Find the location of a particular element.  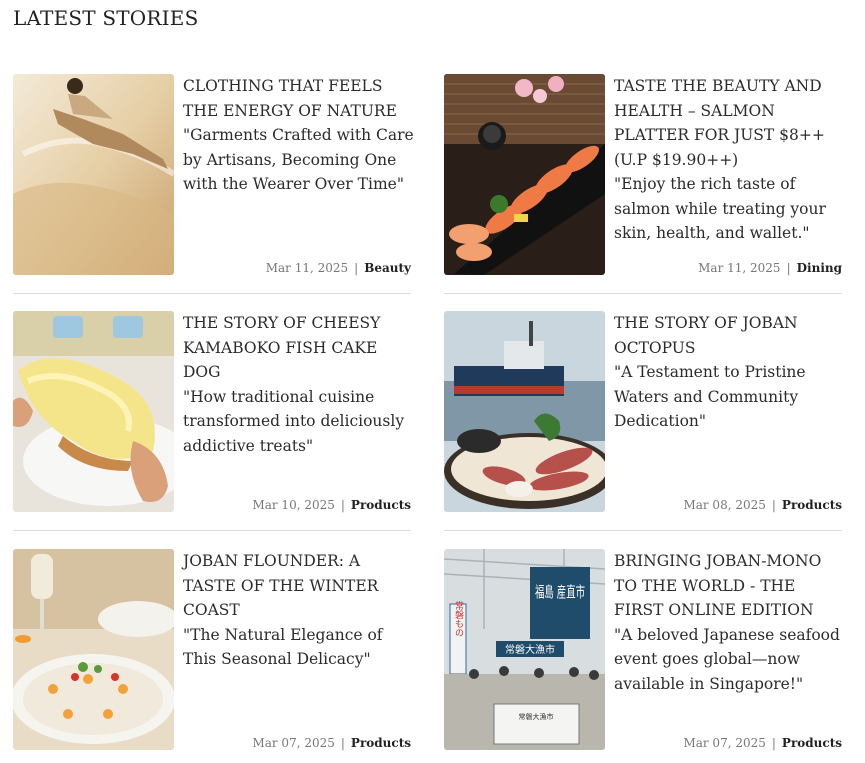

clothing-photo is located at coordinates (93, 174).